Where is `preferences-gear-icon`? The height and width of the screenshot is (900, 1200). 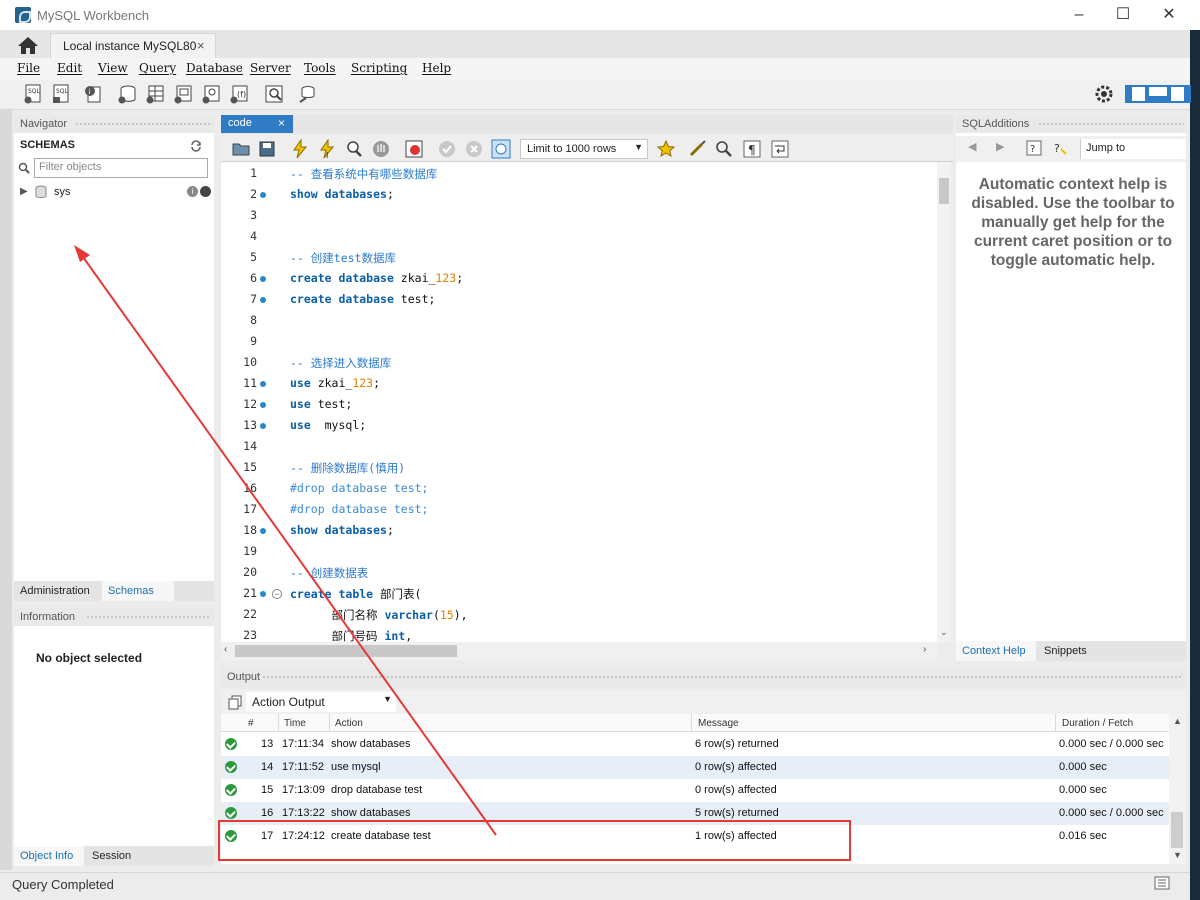
preferences-gear-icon is located at coordinates (1104, 94).